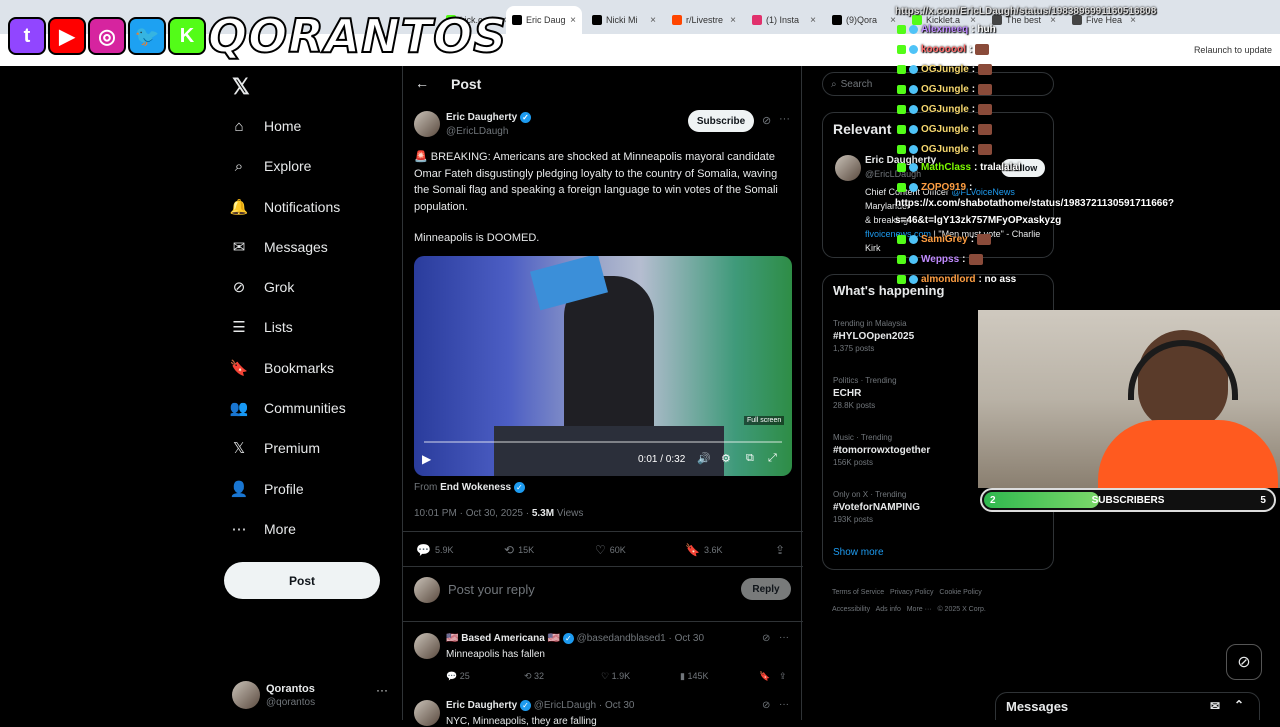 This screenshot has height=727, width=1280. Describe the element at coordinates (477, 238) in the screenshot. I see `post-text-2: Minneapolis is DOOMED.` at that location.